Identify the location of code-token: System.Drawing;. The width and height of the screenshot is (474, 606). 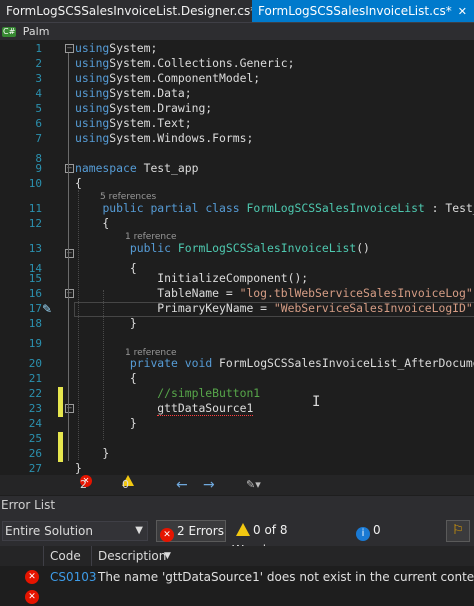
(161, 108).